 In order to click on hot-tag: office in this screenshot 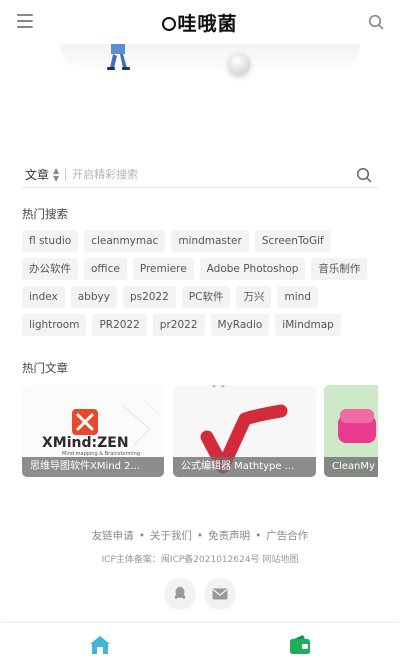, I will do `click(105, 269)`.